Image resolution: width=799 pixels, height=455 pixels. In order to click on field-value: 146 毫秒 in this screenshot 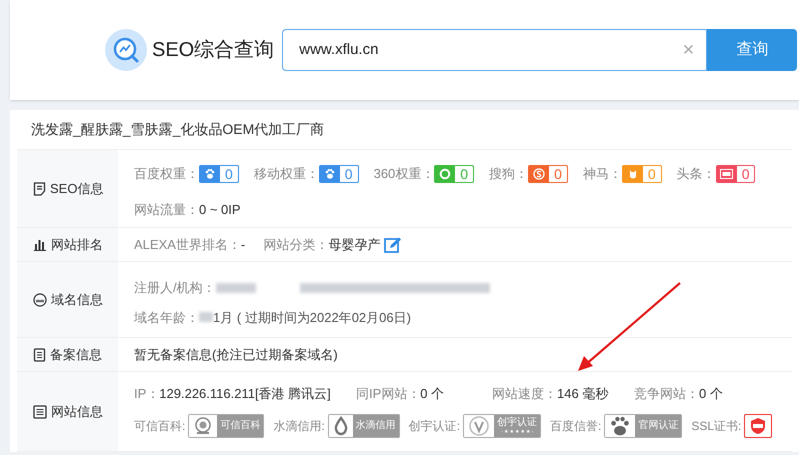, I will do `click(582, 394)`.